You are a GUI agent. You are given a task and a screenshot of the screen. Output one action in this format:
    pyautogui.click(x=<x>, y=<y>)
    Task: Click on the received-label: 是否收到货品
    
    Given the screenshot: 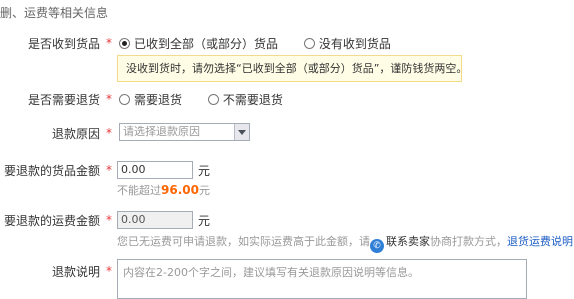 What is the action you would take?
    pyautogui.click(x=63, y=44)
    